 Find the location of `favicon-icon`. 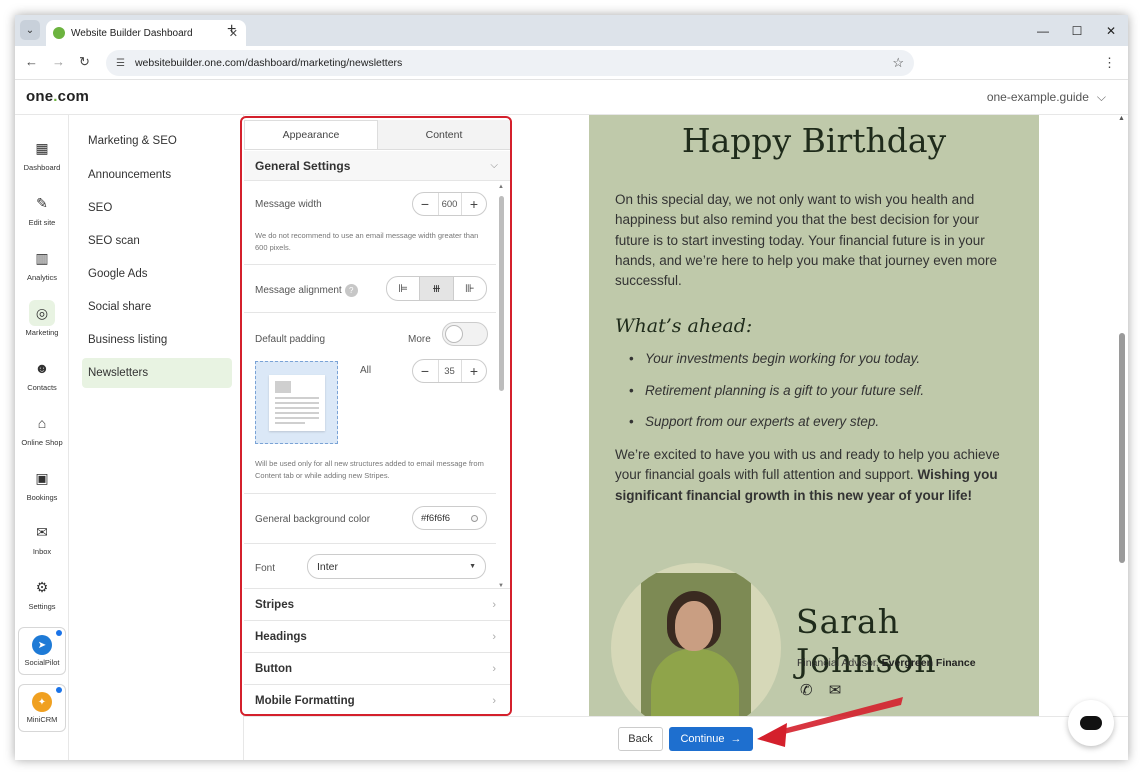

favicon-icon is located at coordinates (59, 33).